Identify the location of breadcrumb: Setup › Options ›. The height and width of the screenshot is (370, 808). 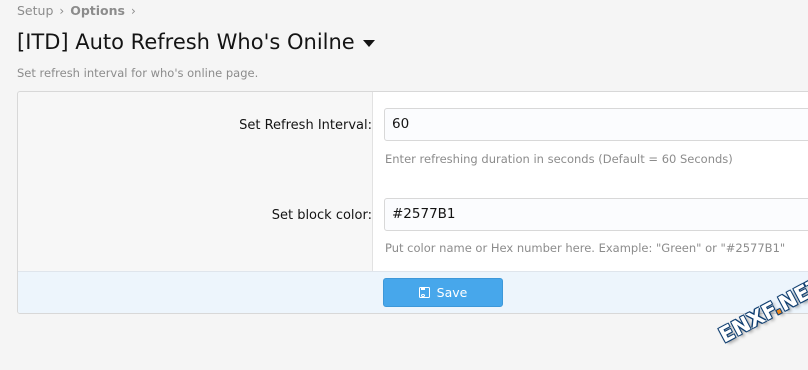
(76, 10).